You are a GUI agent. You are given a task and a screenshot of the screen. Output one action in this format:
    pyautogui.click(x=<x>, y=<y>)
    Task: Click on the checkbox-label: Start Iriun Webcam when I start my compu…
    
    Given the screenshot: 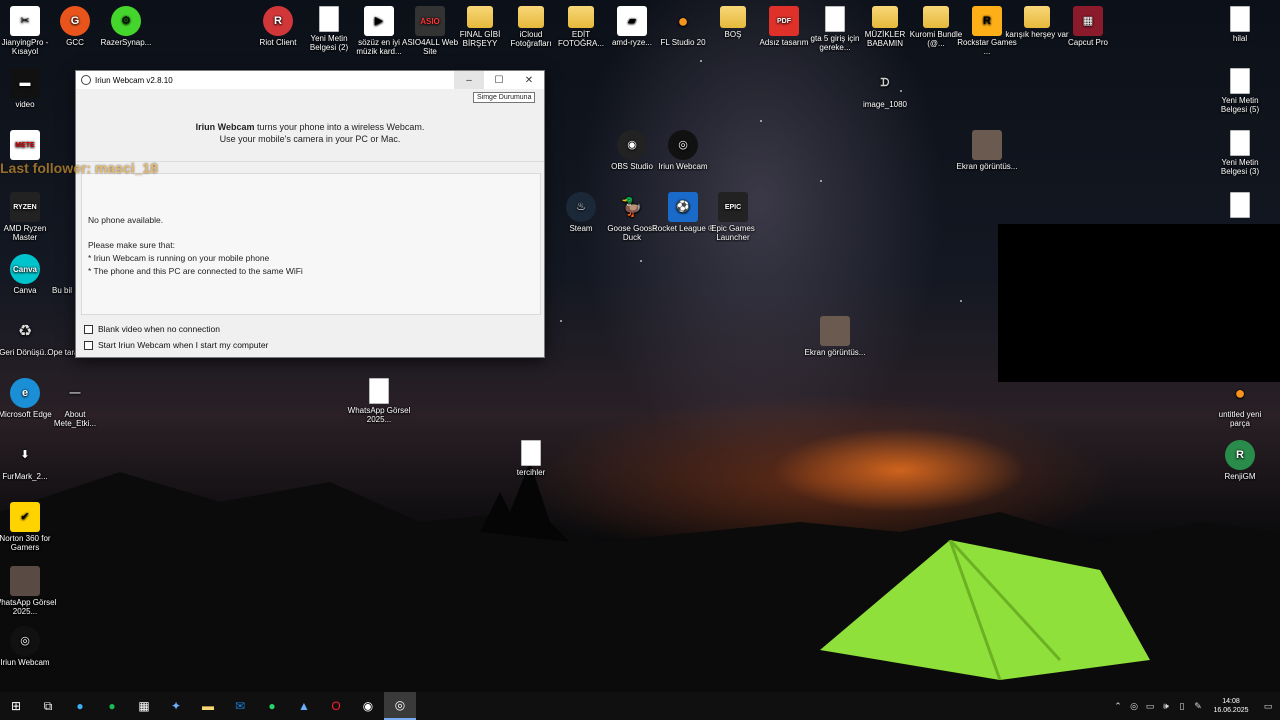 What is the action you would take?
    pyautogui.click(x=183, y=345)
    